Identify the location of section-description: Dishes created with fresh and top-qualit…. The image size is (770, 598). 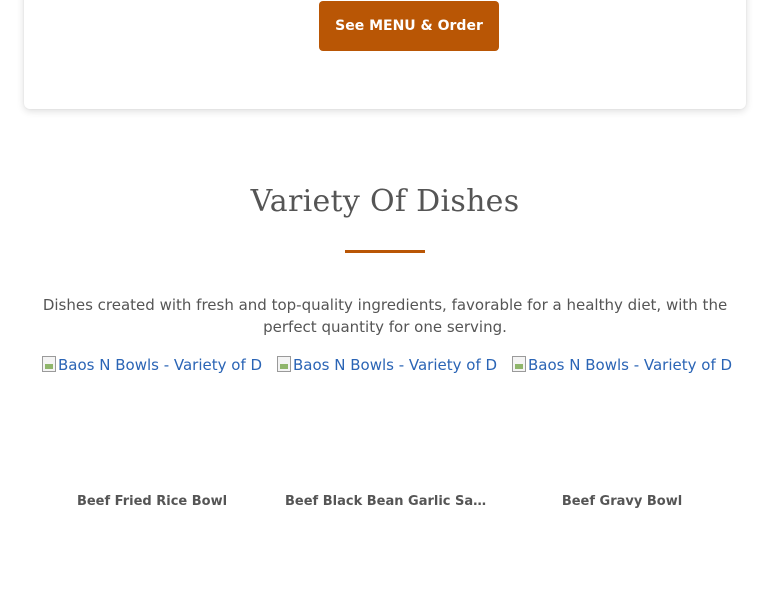
(385, 316).